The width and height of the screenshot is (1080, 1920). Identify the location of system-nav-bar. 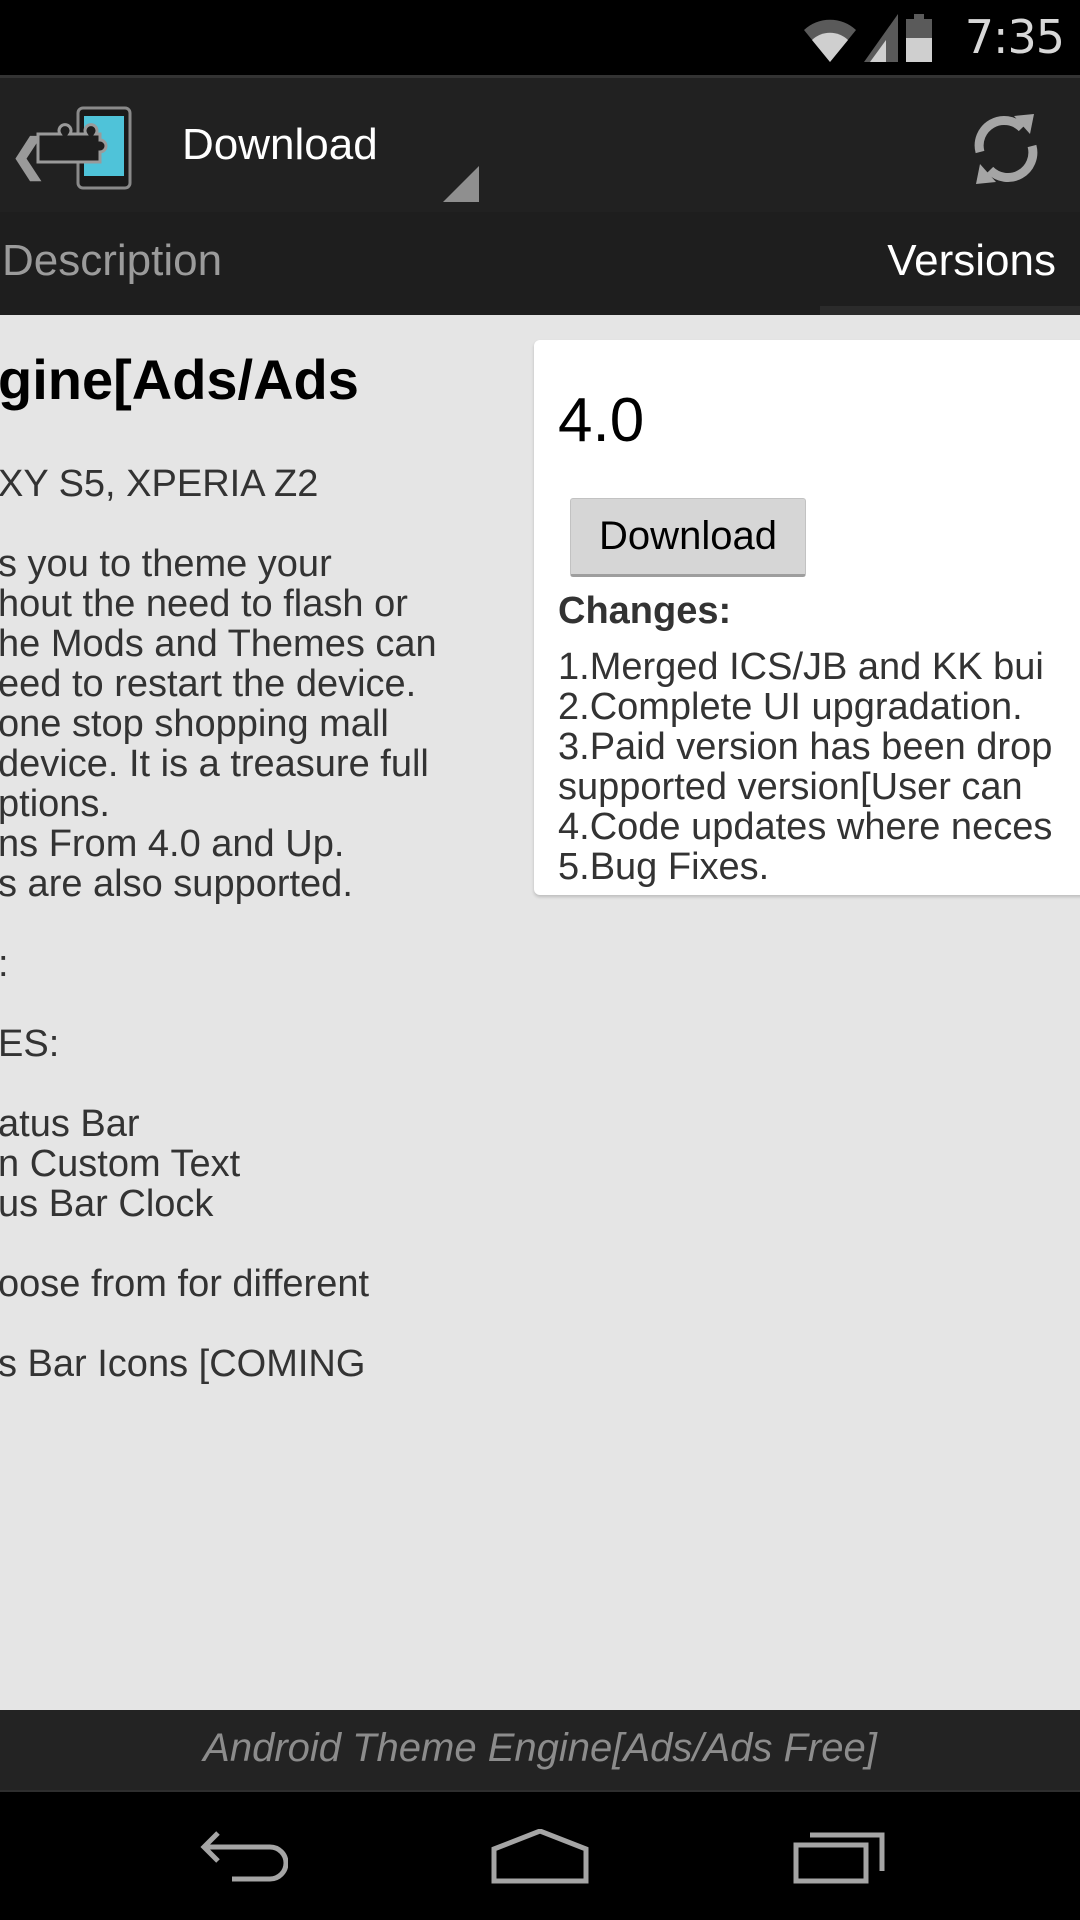
(540, 1856).